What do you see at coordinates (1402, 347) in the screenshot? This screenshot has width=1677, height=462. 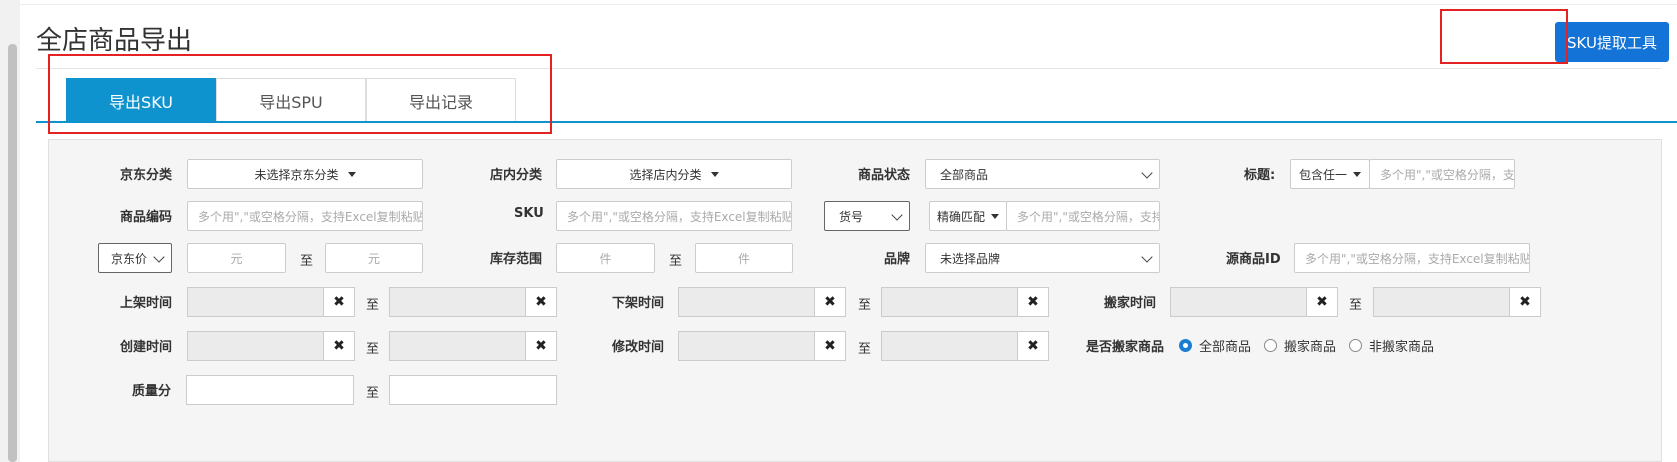 I see `radio-not-moved-label: 非搬家商品` at bounding box center [1402, 347].